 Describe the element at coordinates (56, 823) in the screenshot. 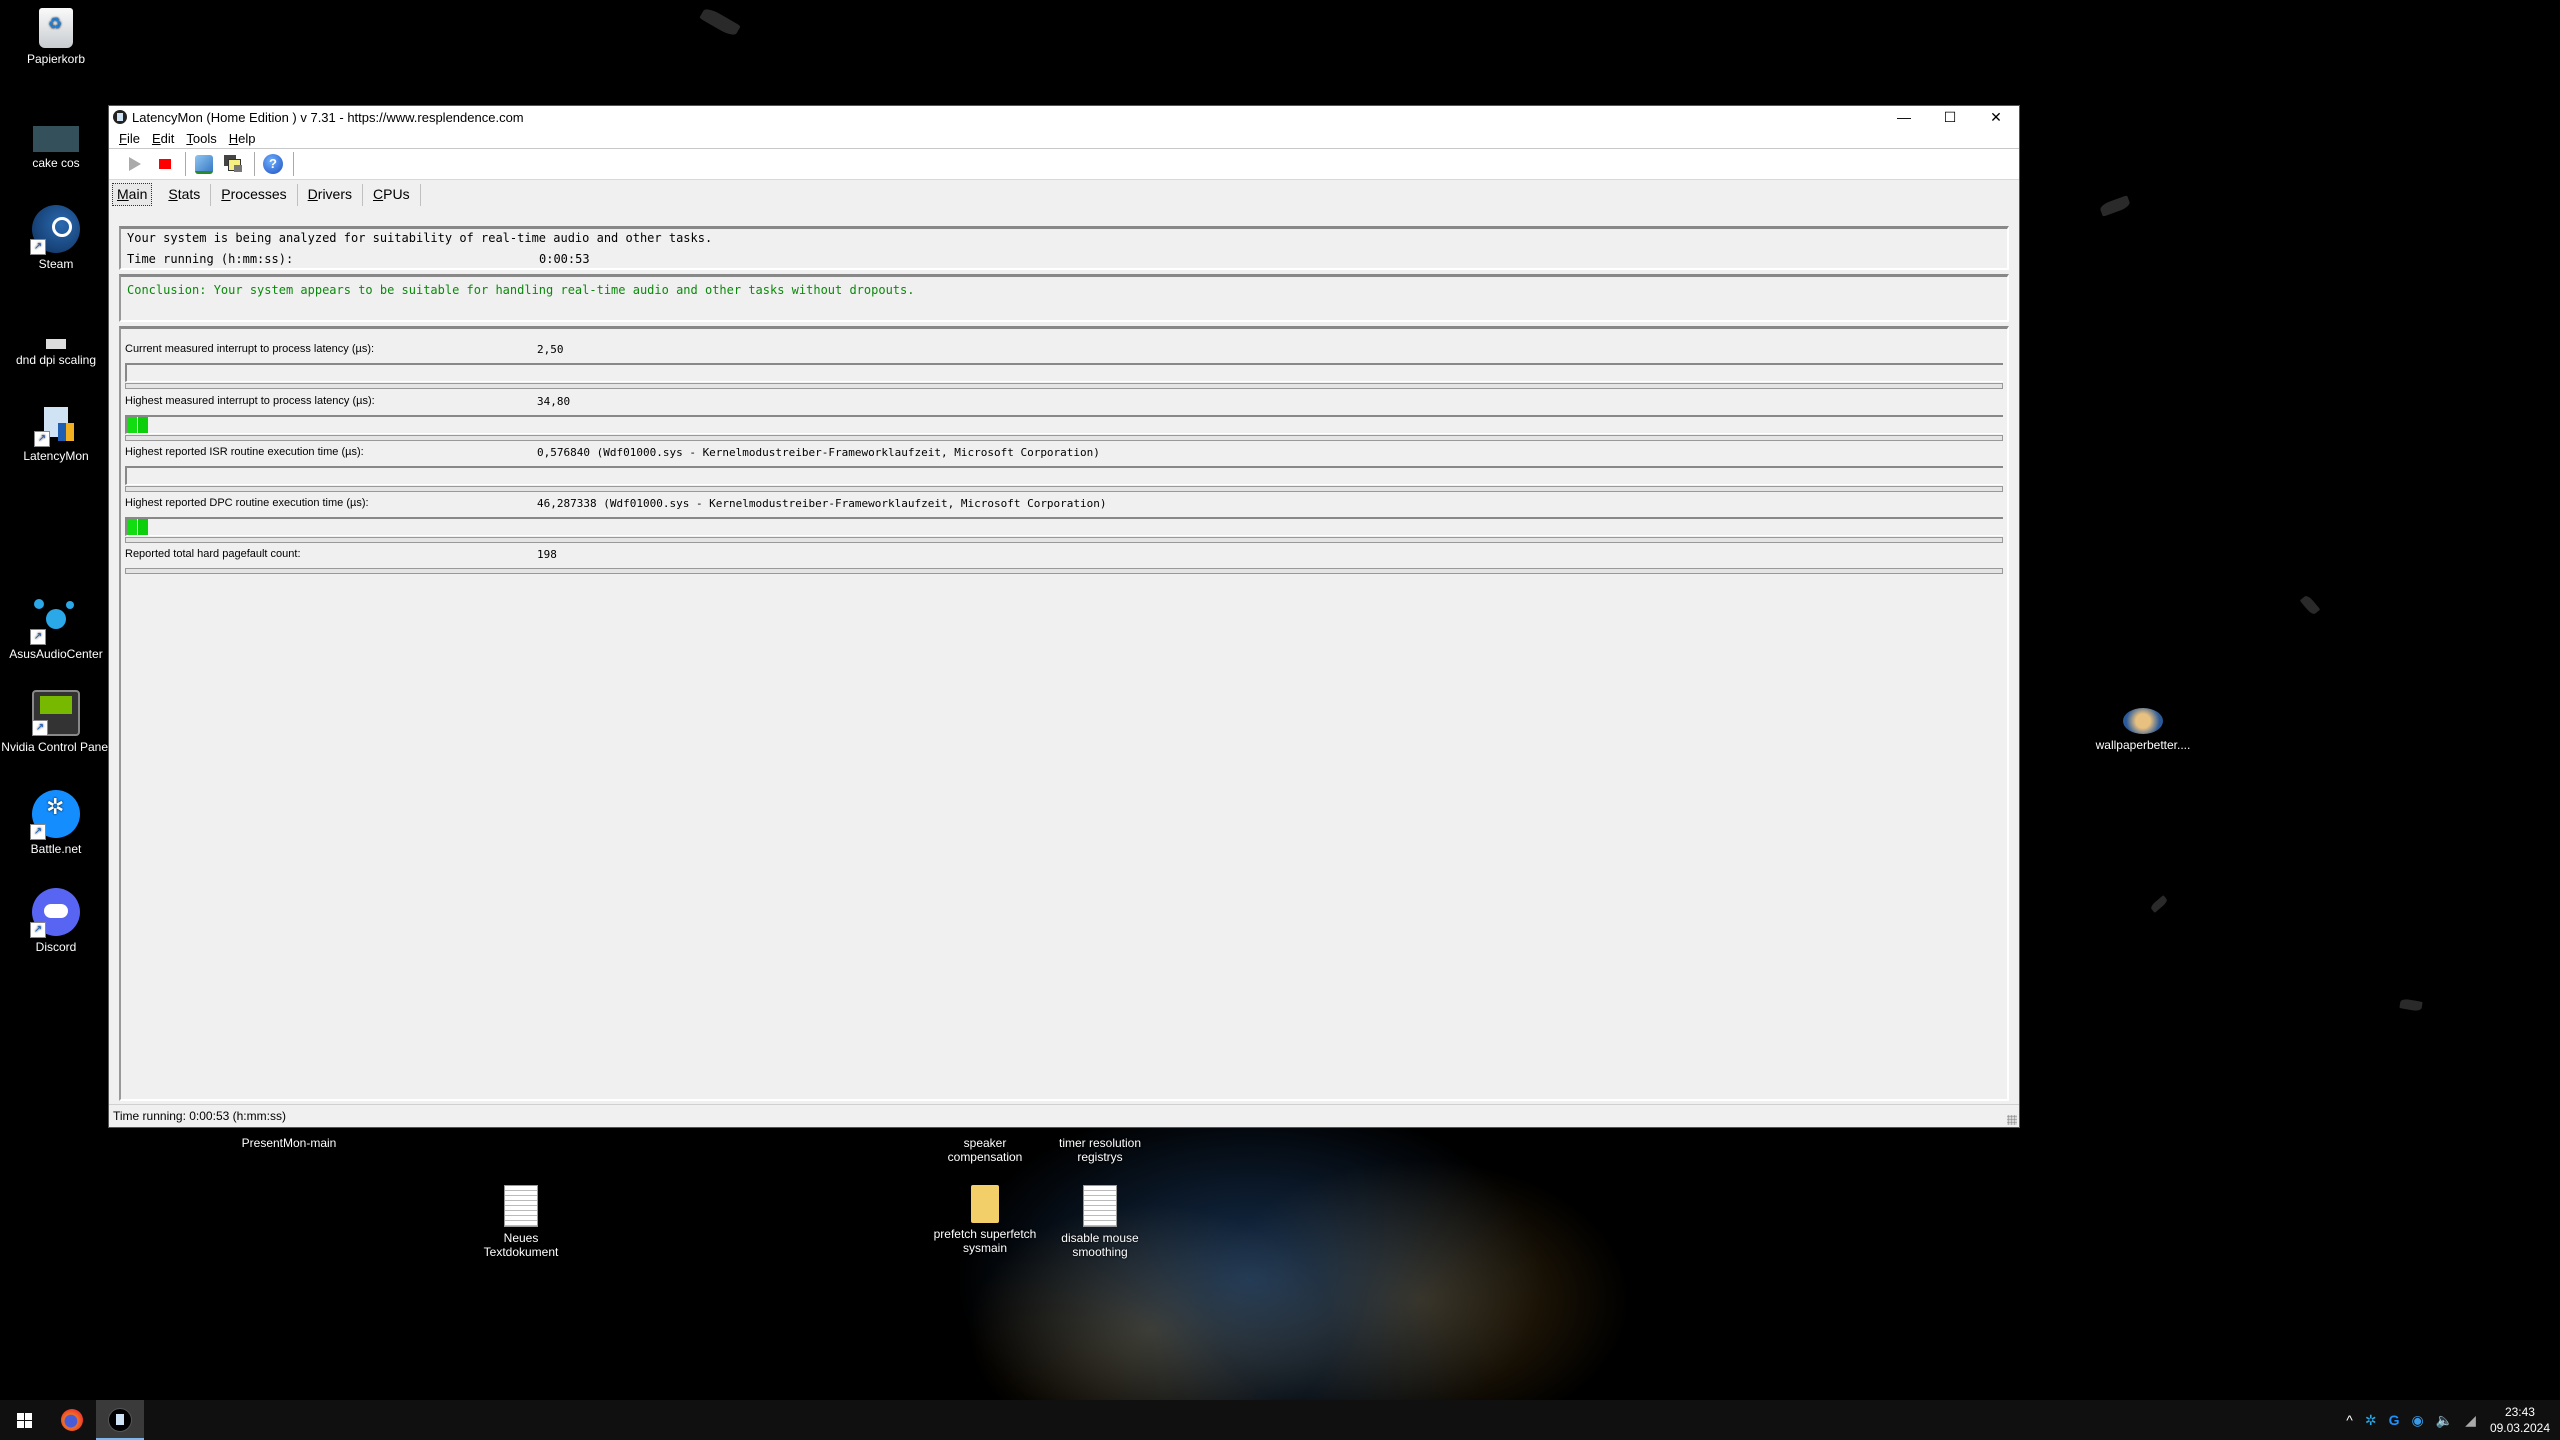

I see `desktop-icon-battlenet: ✲ ↗ Battle.net` at that location.